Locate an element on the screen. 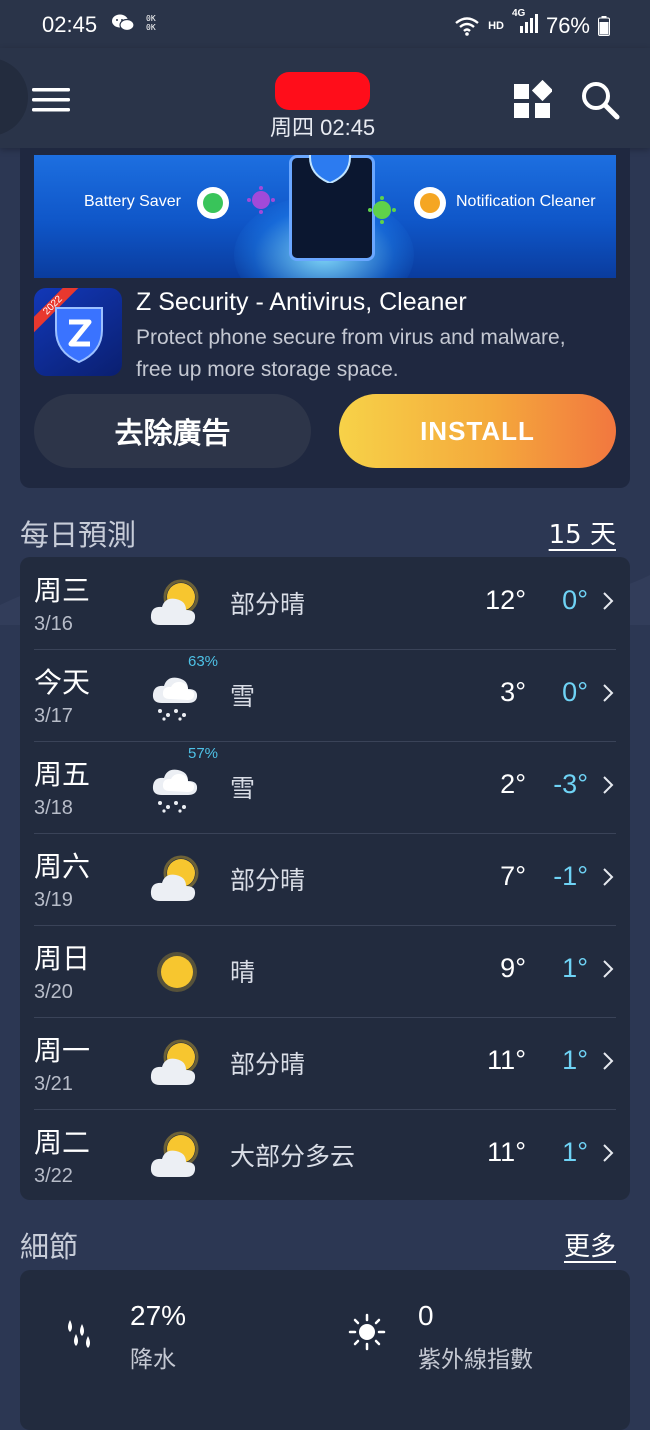 This screenshot has width=650, height=1430. day-date: 3/19 is located at coordinates (53, 900).